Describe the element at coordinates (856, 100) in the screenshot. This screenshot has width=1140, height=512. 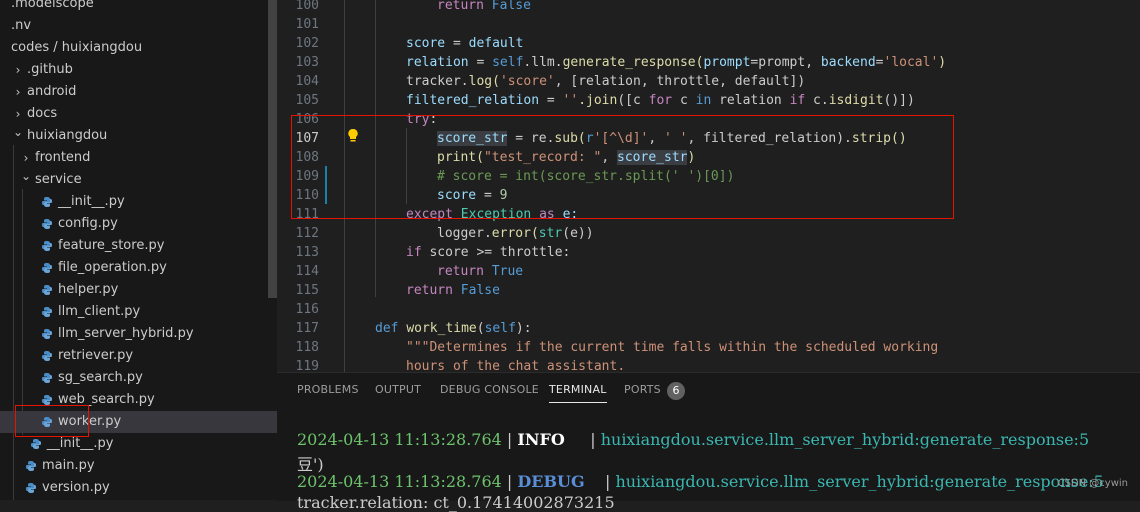
I see `token: isdigit` at that location.